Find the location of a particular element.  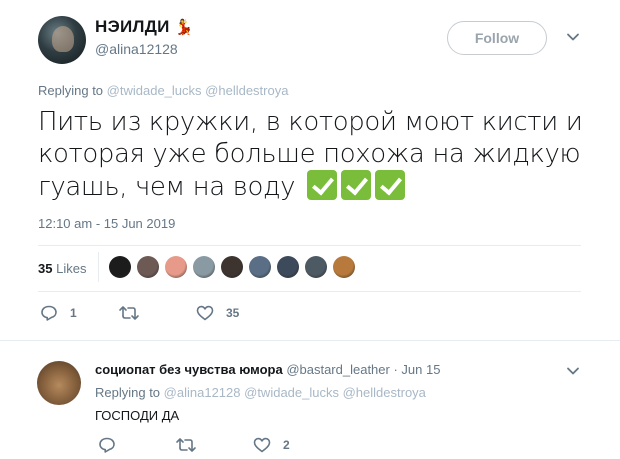

author-avatar is located at coordinates (62, 40).